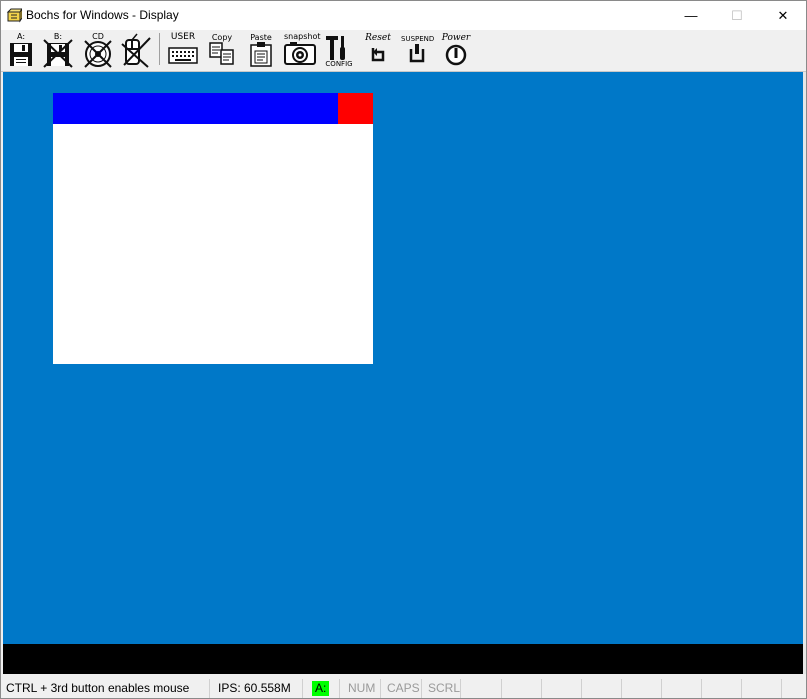 The width and height of the screenshot is (807, 699). Describe the element at coordinates (456, 38) in the screenshot. I see `power-label: Power` at that location.